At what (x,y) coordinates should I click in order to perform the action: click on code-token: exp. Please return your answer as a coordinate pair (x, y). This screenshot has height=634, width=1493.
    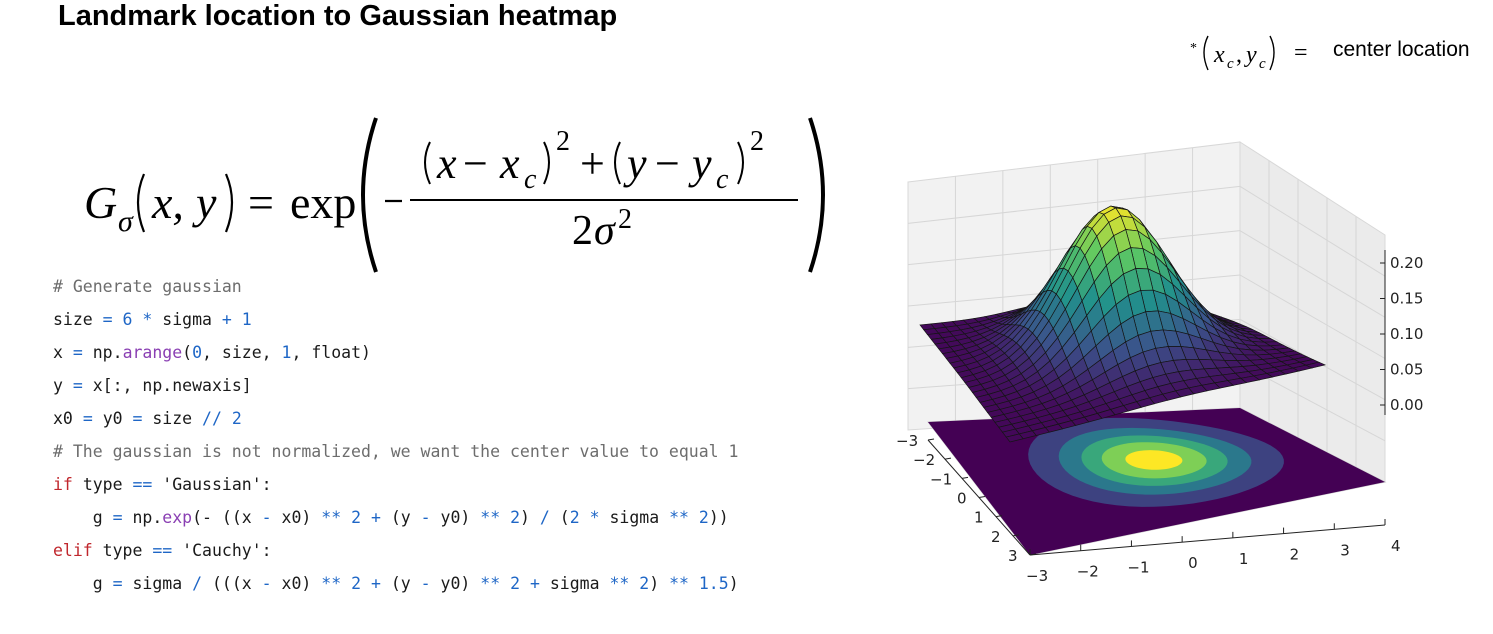
    Looking at the image, I should click on (177, 517).